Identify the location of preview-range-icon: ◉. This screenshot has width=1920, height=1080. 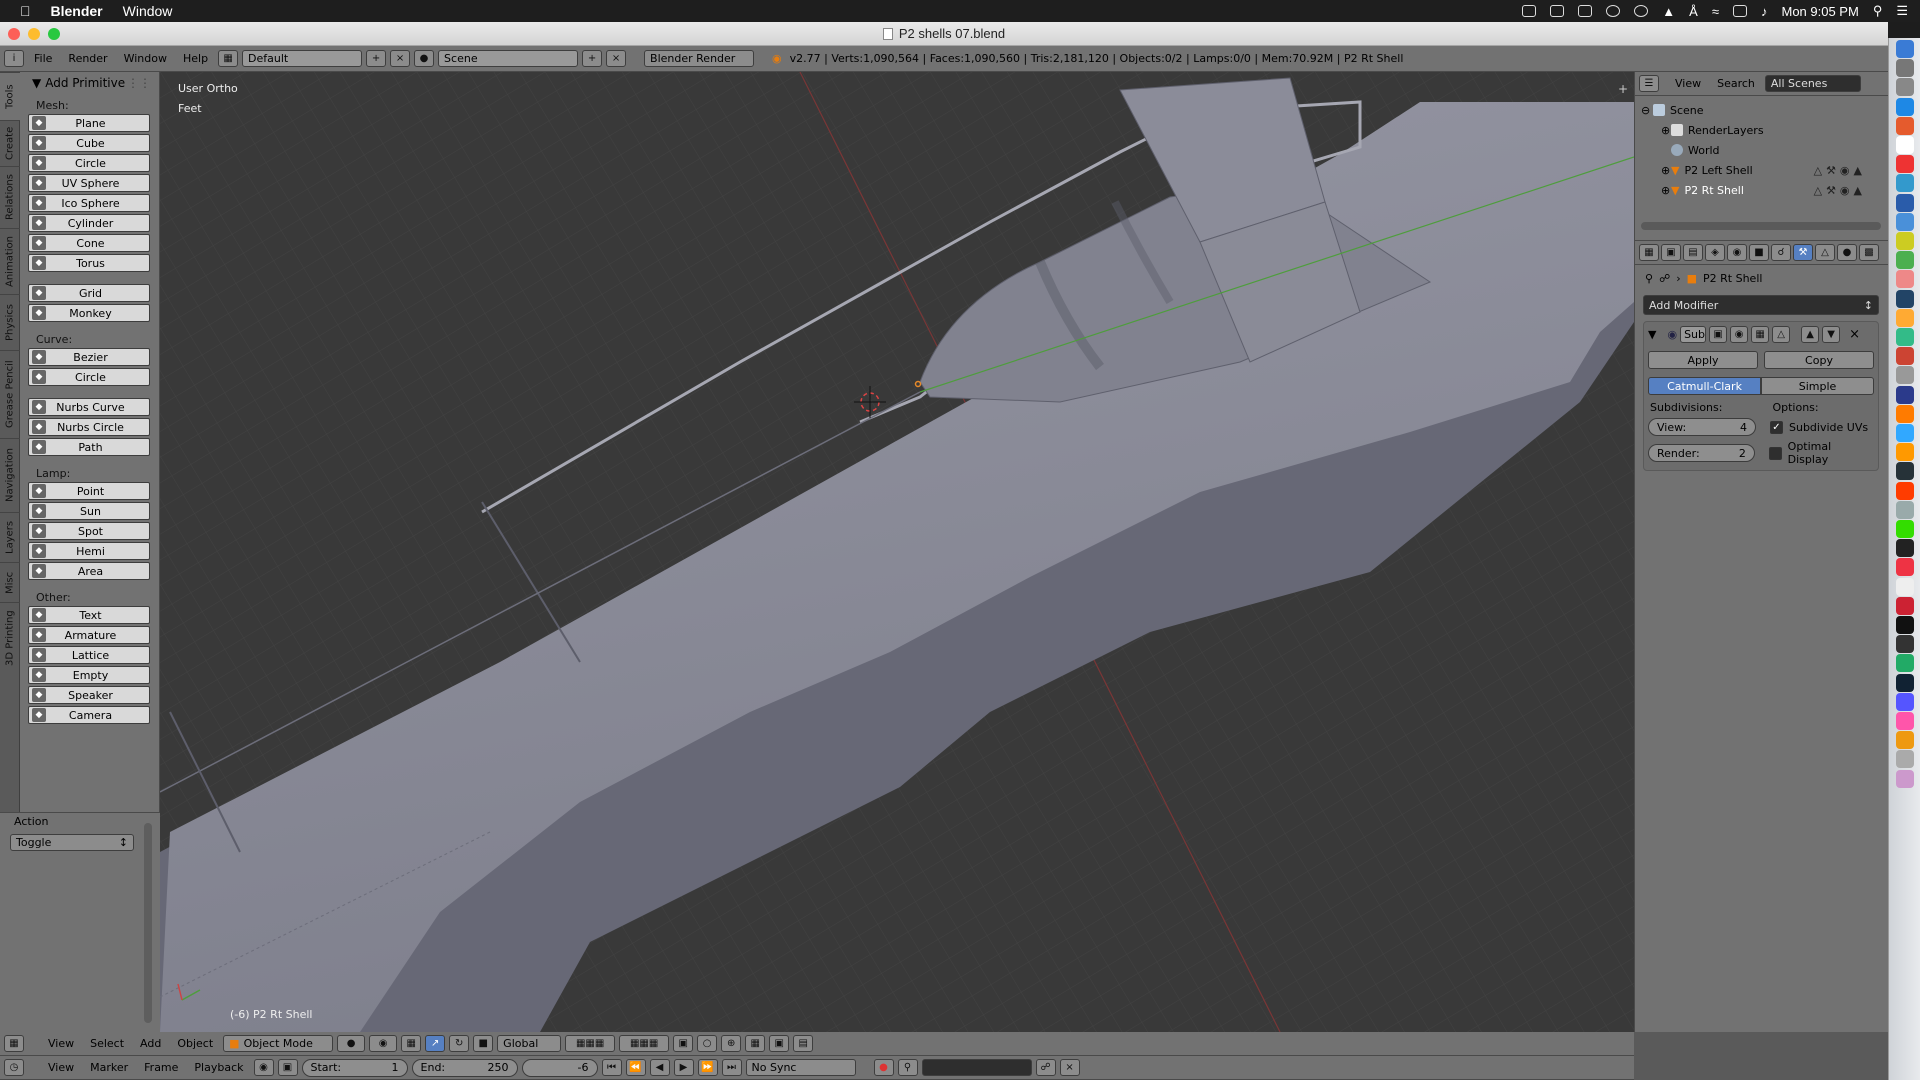
(263, 1067).